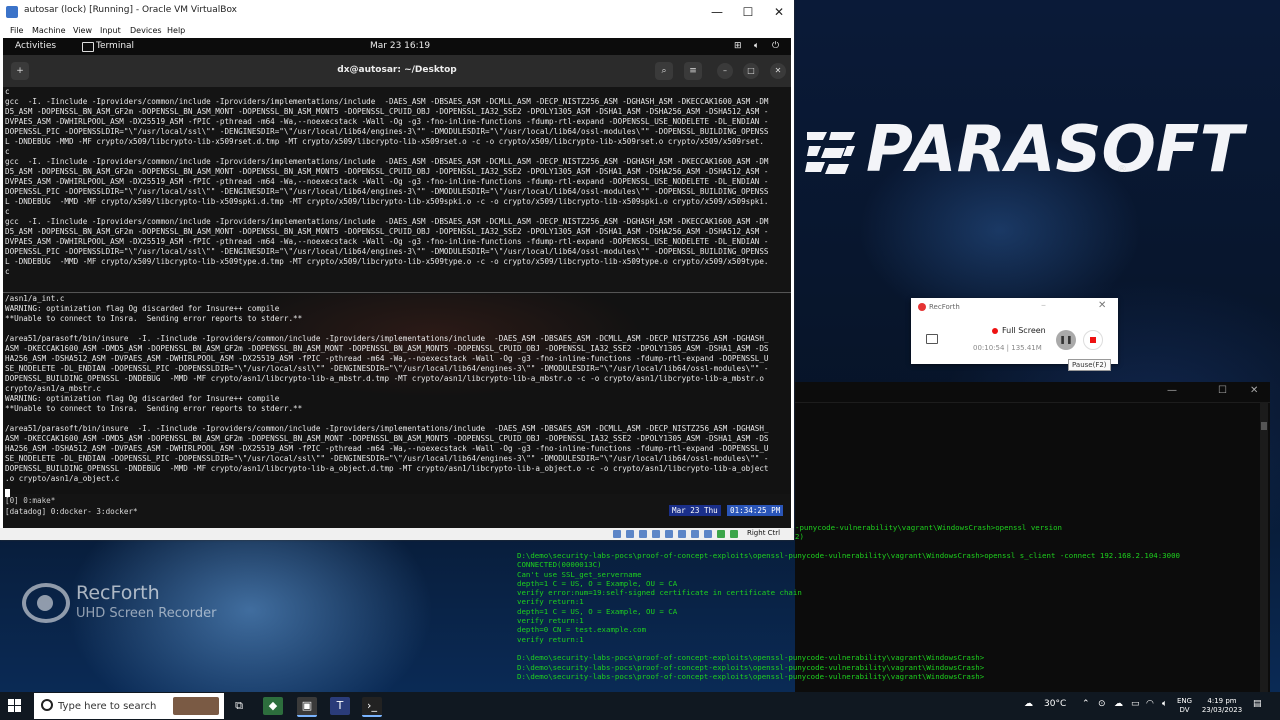 The image size is (1280, 720). I want to click on menu-view: View, so click(82, 30).